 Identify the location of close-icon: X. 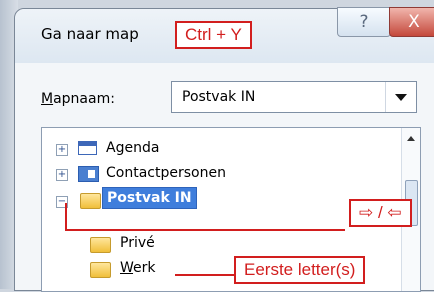
(414, 22).